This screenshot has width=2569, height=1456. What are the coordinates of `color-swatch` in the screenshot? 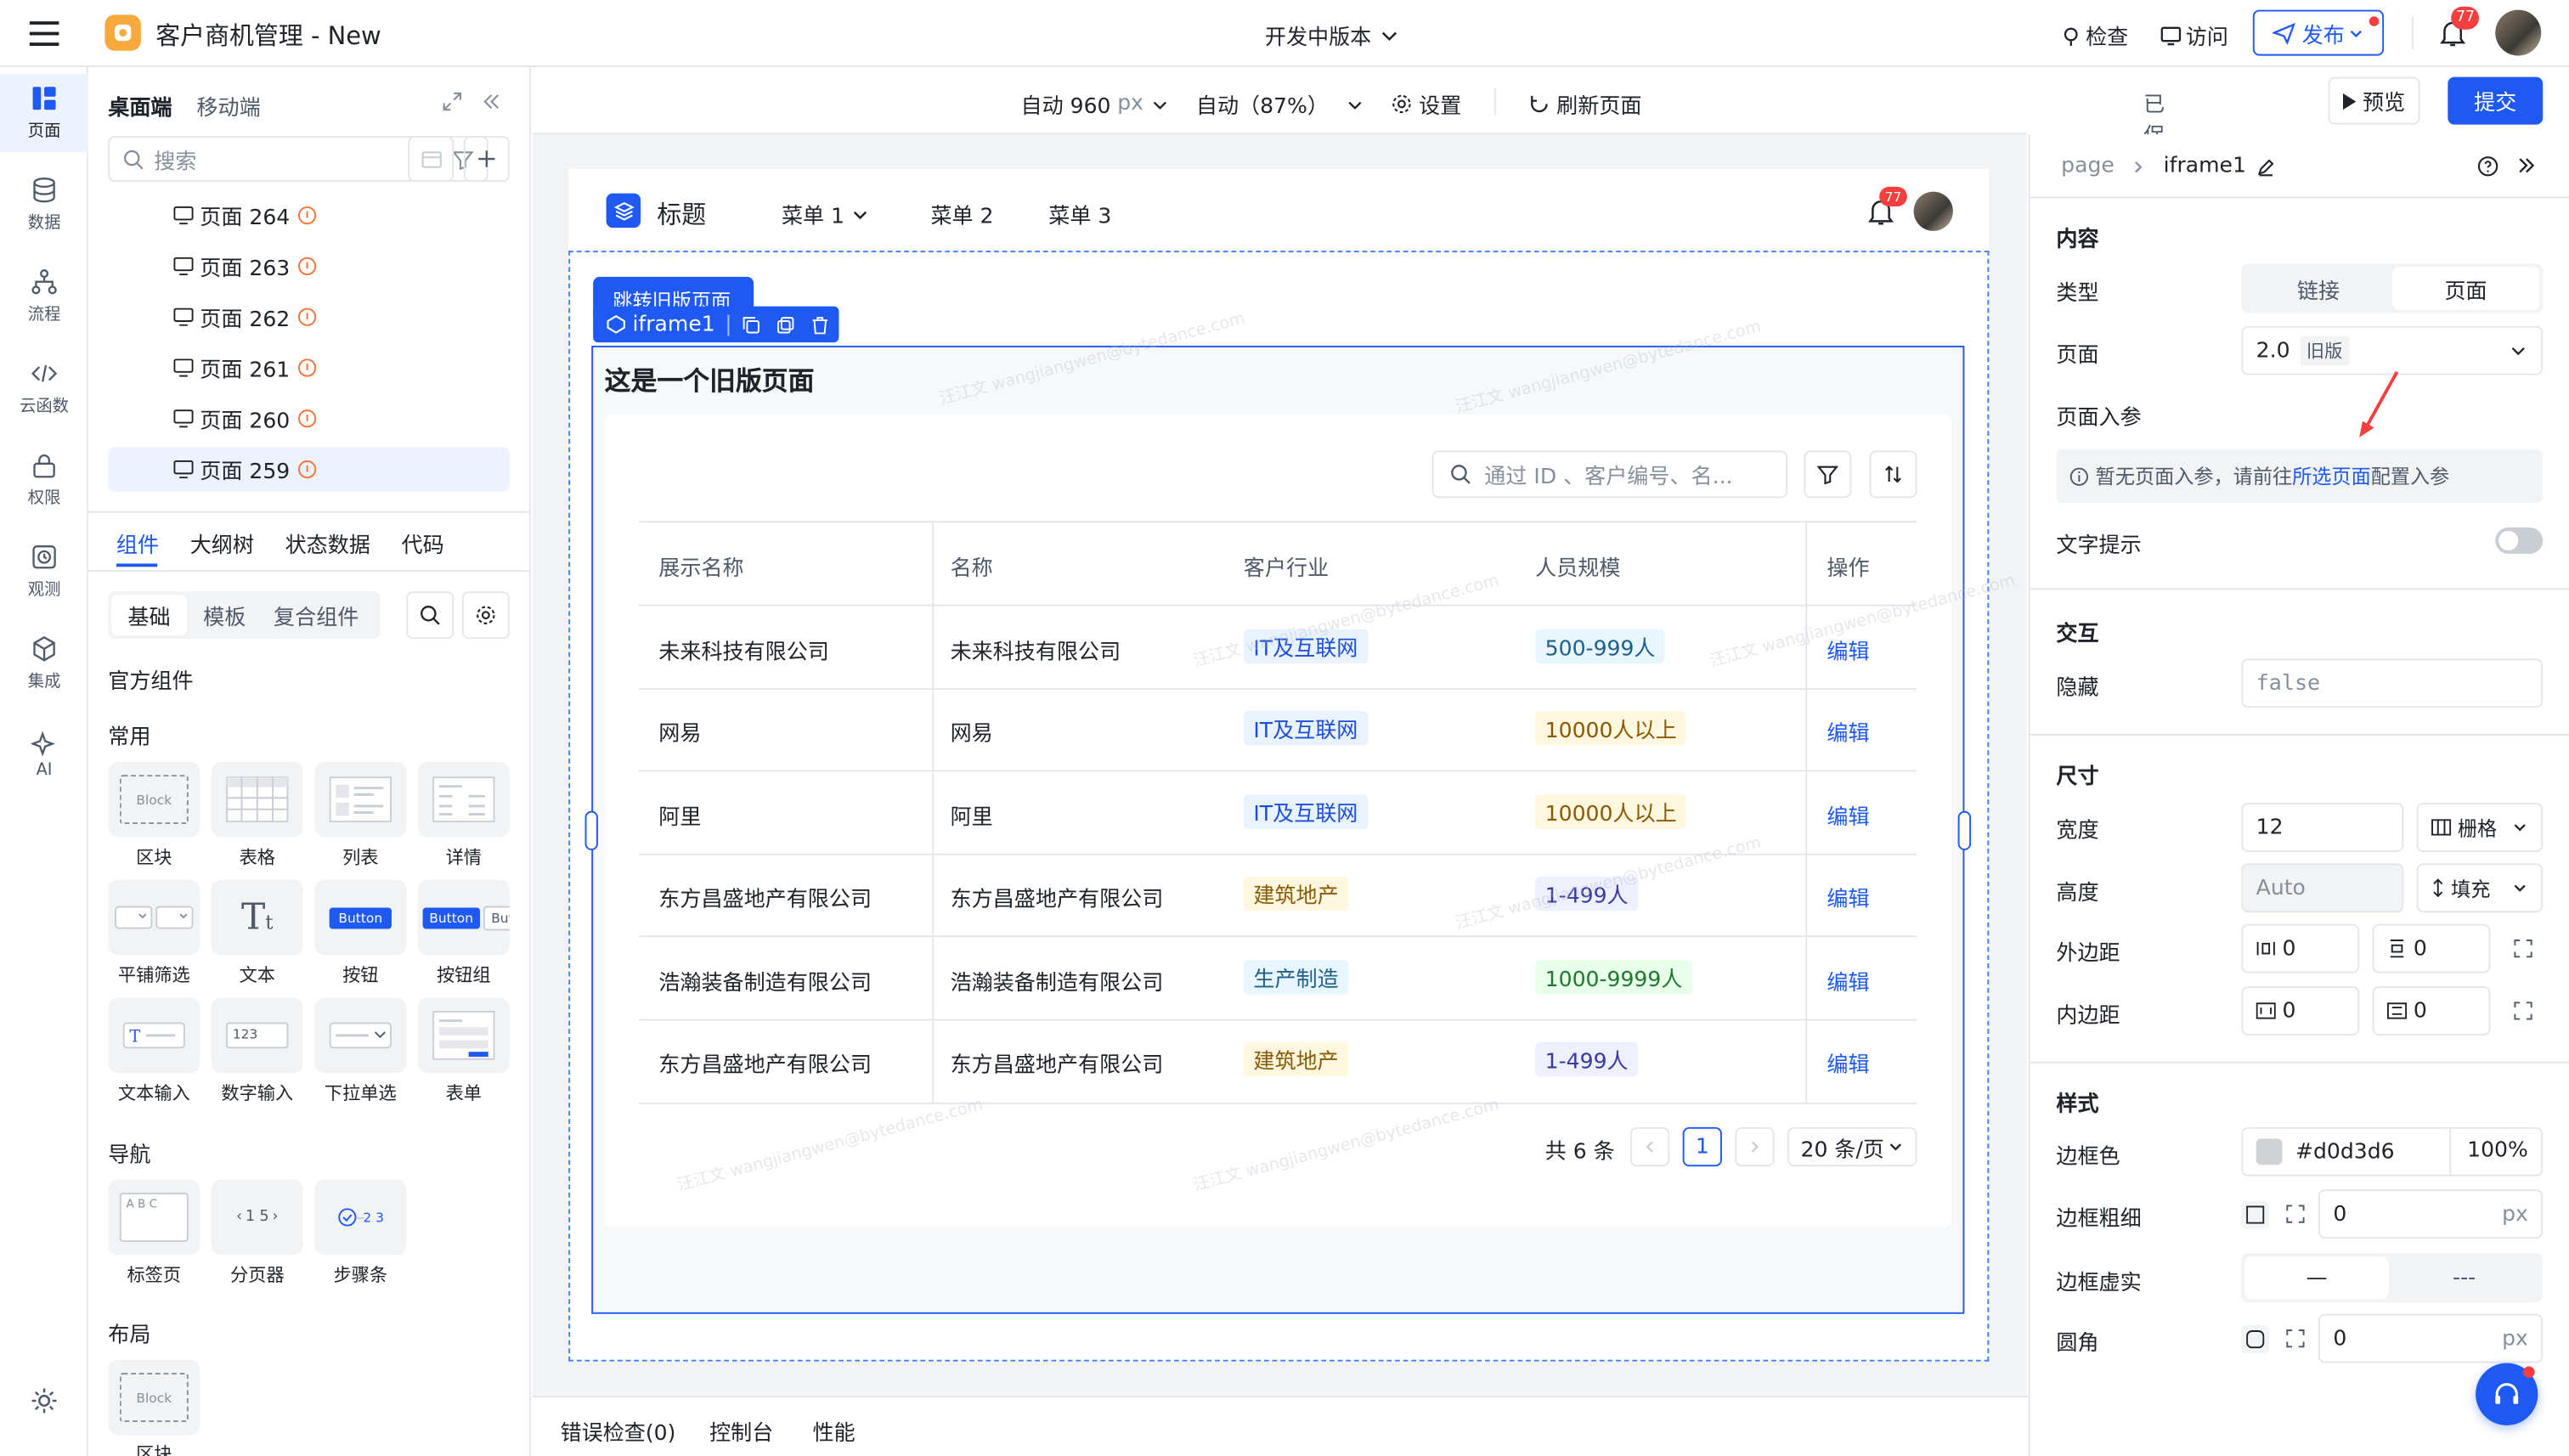 It's located at (2269, 1152).